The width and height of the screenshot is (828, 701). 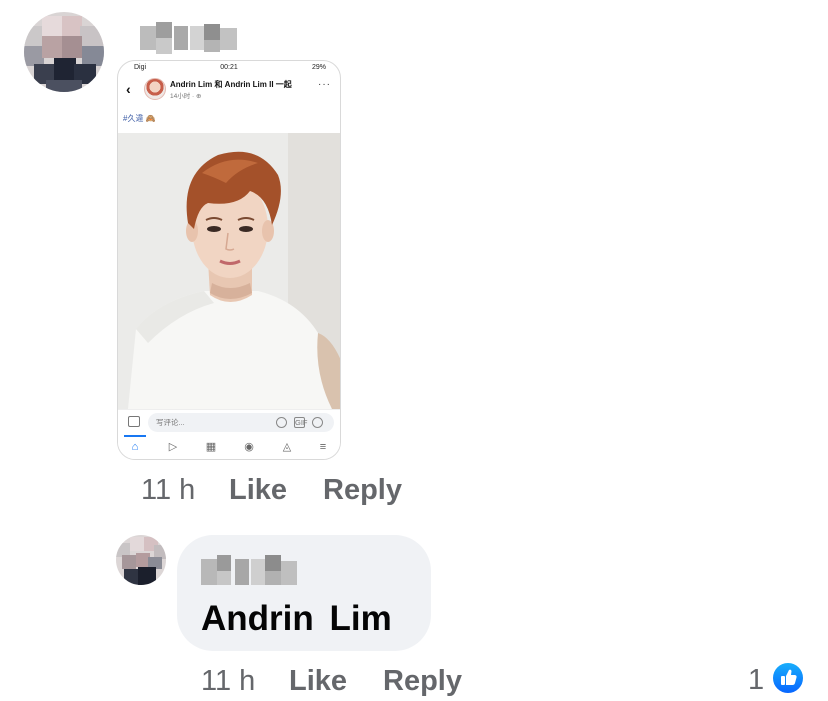 What do you see at coordinates (301, 422) in the screenshot?
I see `gif-icon: GIF` at bounding box center [301, 422].